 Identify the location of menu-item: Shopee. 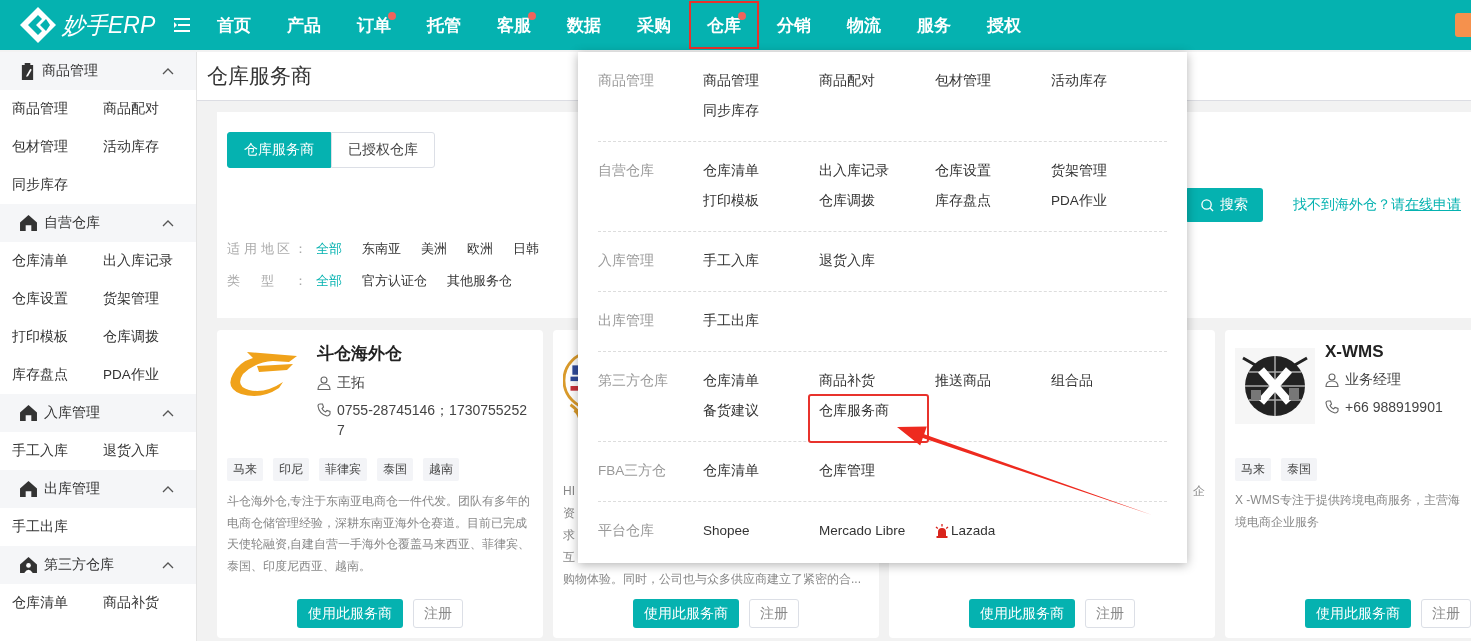
(761, 531).